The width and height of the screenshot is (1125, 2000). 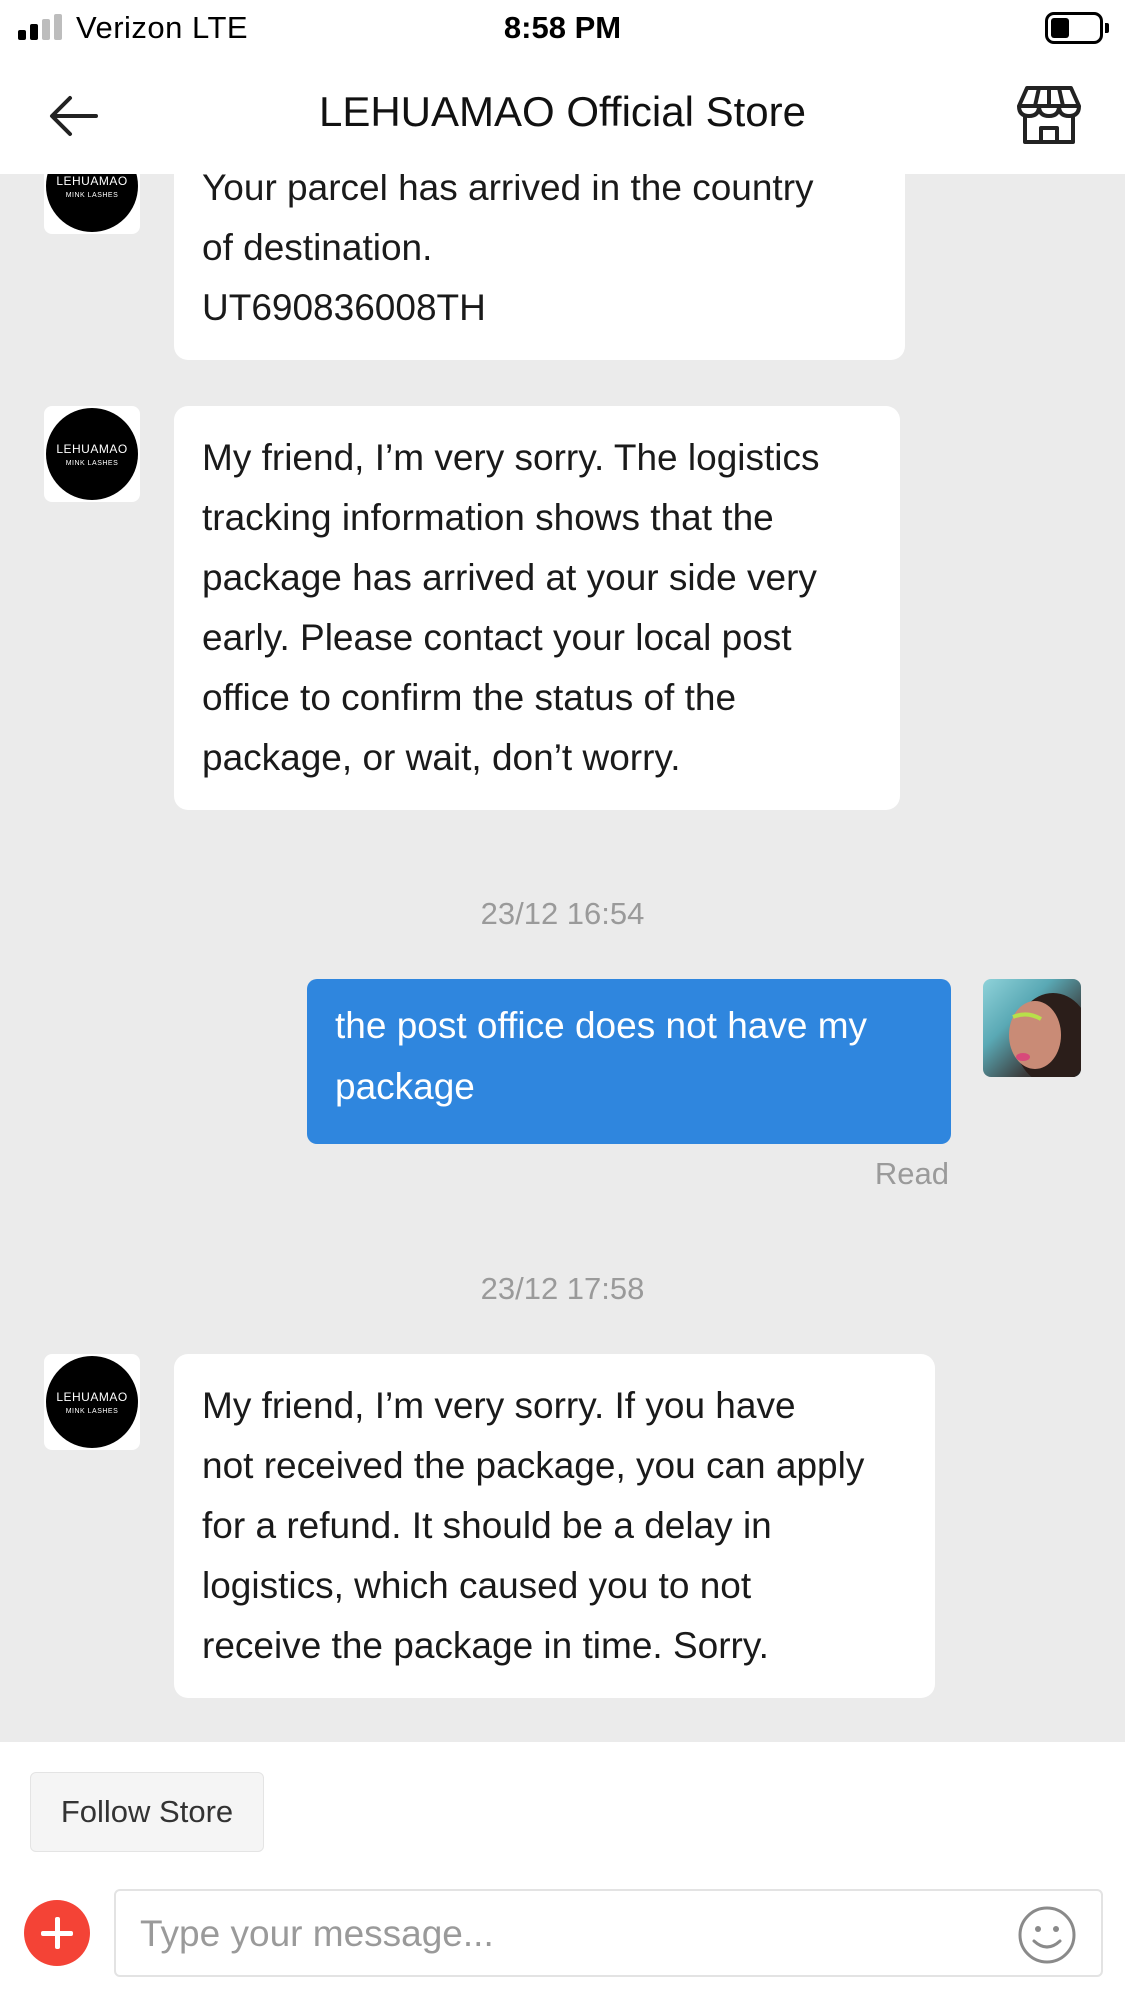 I want to click on message-line: tracking information shows that the, so click(x=488, y=517).